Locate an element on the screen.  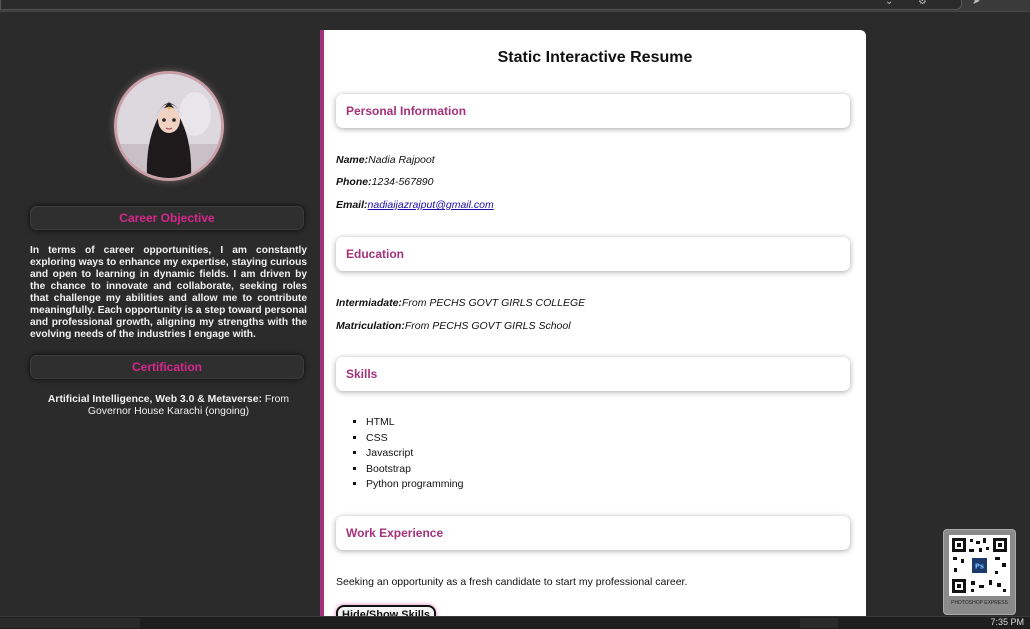
list-item: Javascript is located at coordinates (414, 454).